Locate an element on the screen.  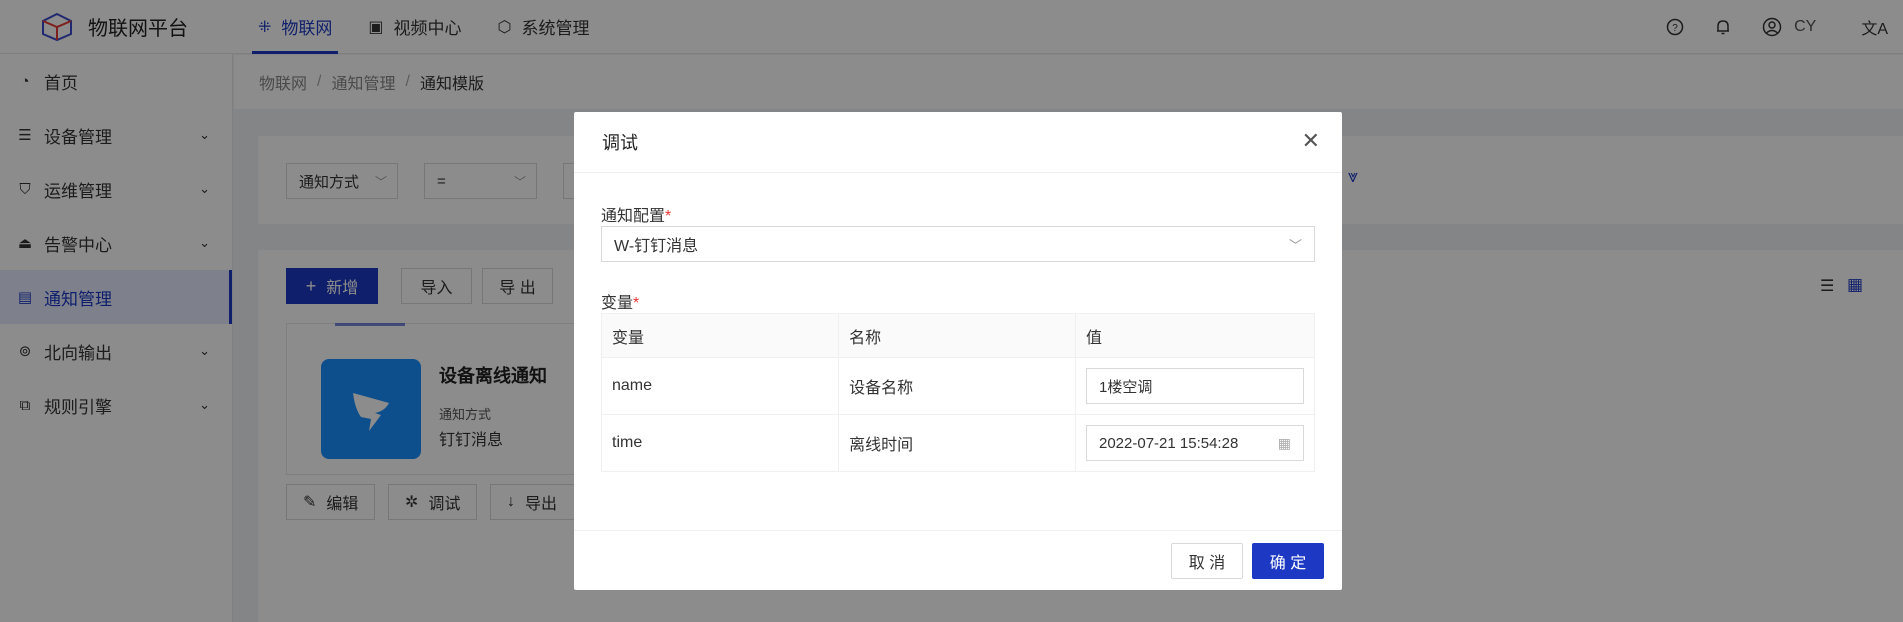
var-key: name is located at coordinates (720, 386).